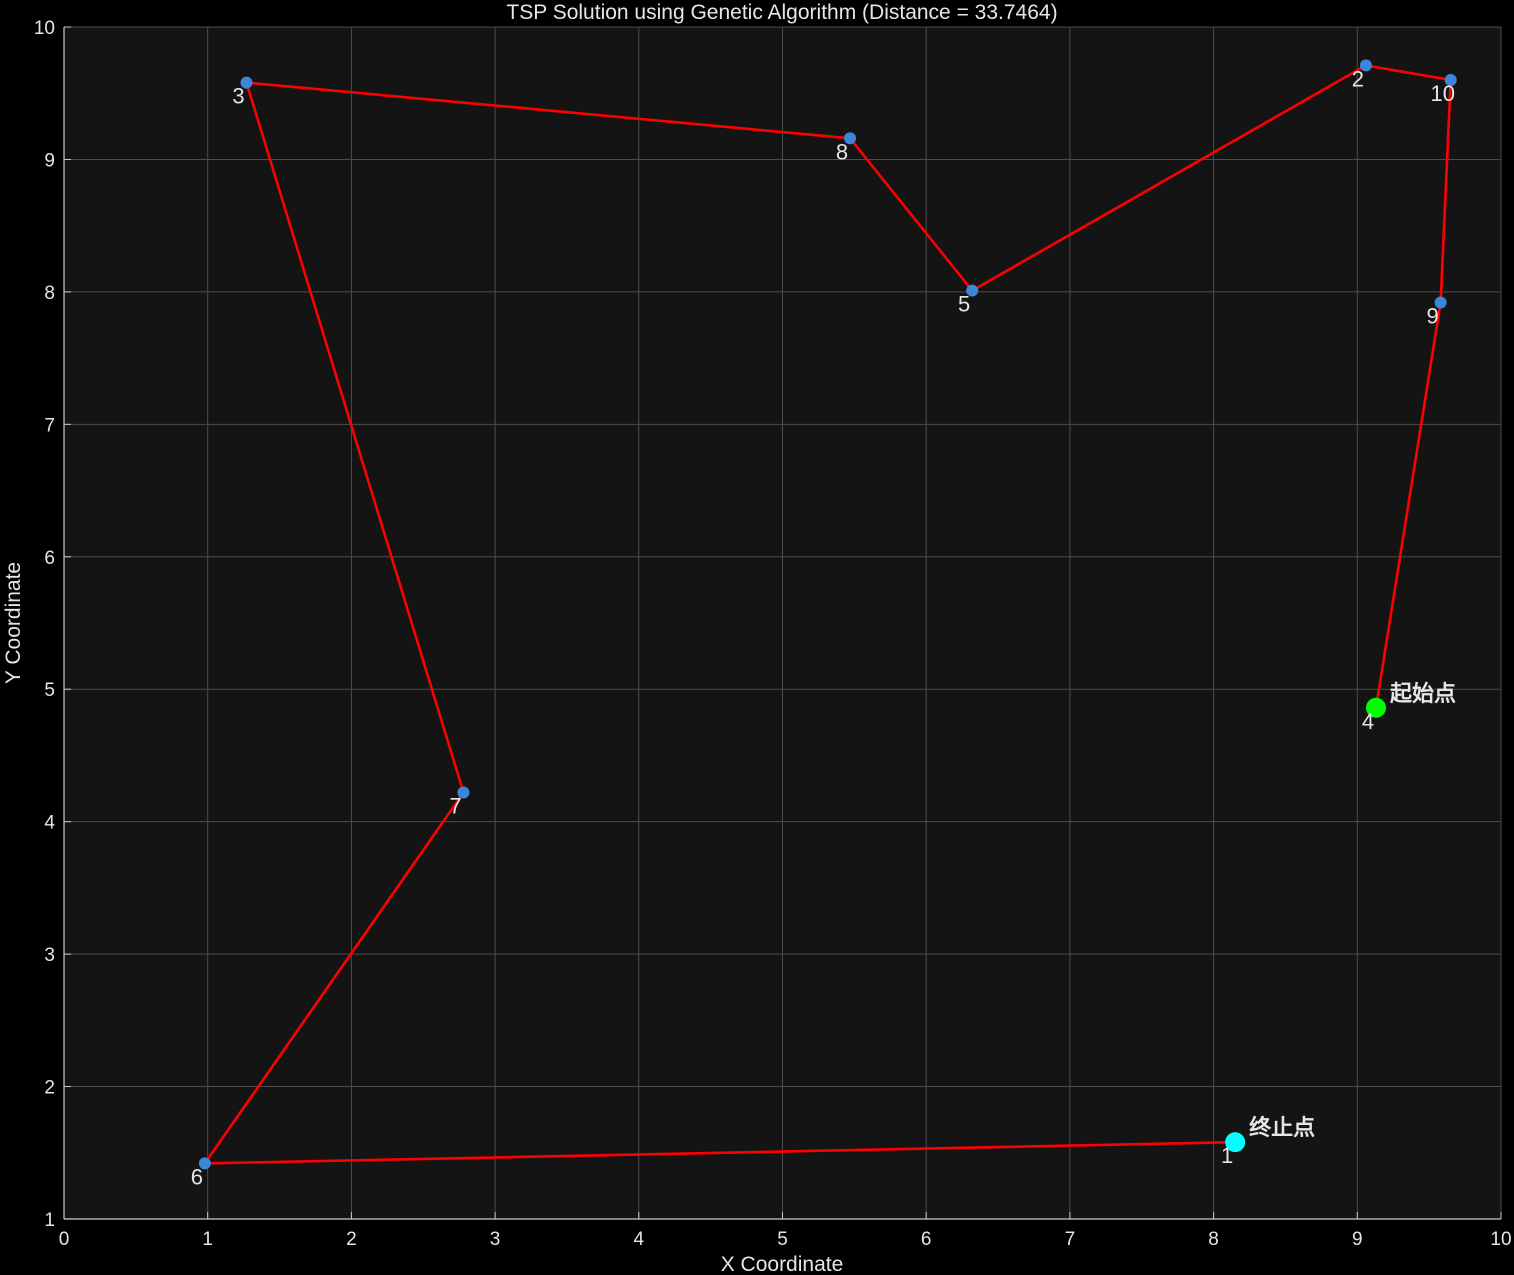  Describe the element at coordinates (64, 1239) in the screenshot. I see `x-tick-label-0: 0` at that location.